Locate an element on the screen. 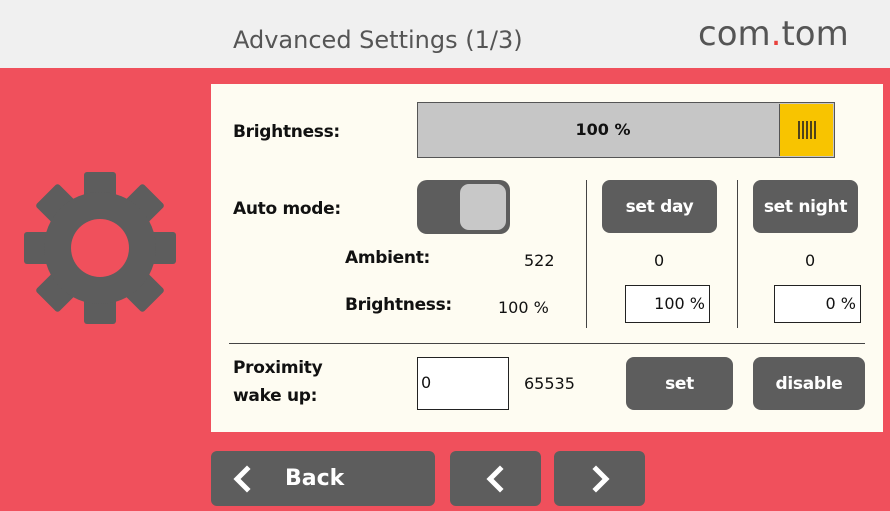 The height and width of the screenshot is (511, 890). page-title: Advanced Settings (1/3) is located at coordinates (378, 40).